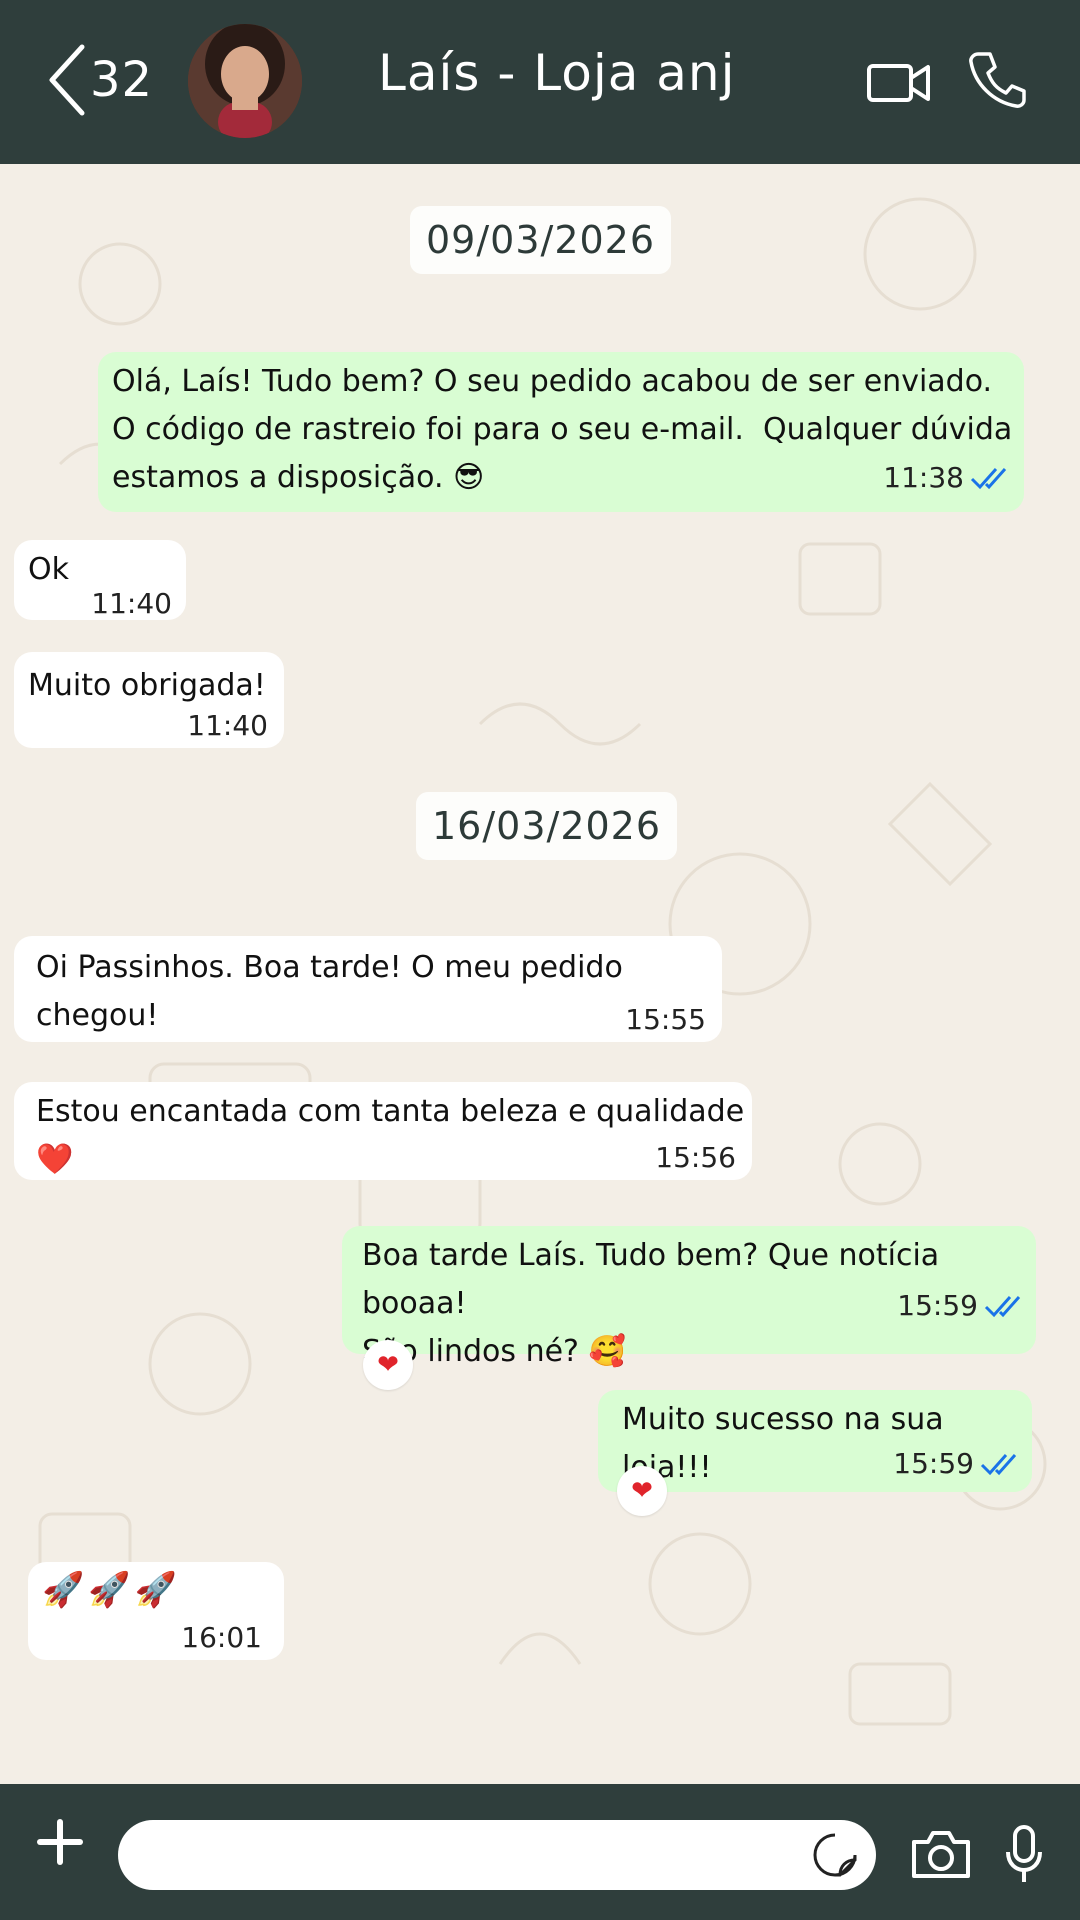 The image size is (1080, 1920). Describe the element at coordinates (60, 1842) in the screenshot. I see `plus-icon` at that location.